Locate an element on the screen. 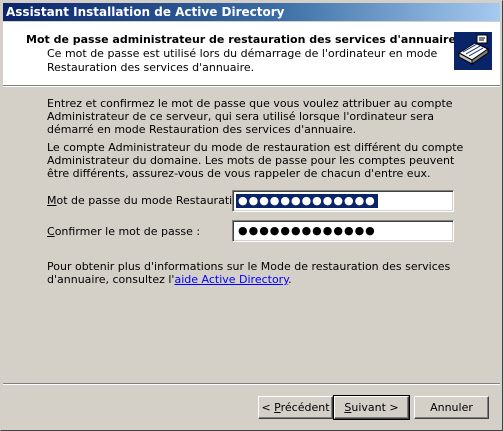  confirm-password-label: Confirmer le mot de passe : is located at coordinates (123, 231).